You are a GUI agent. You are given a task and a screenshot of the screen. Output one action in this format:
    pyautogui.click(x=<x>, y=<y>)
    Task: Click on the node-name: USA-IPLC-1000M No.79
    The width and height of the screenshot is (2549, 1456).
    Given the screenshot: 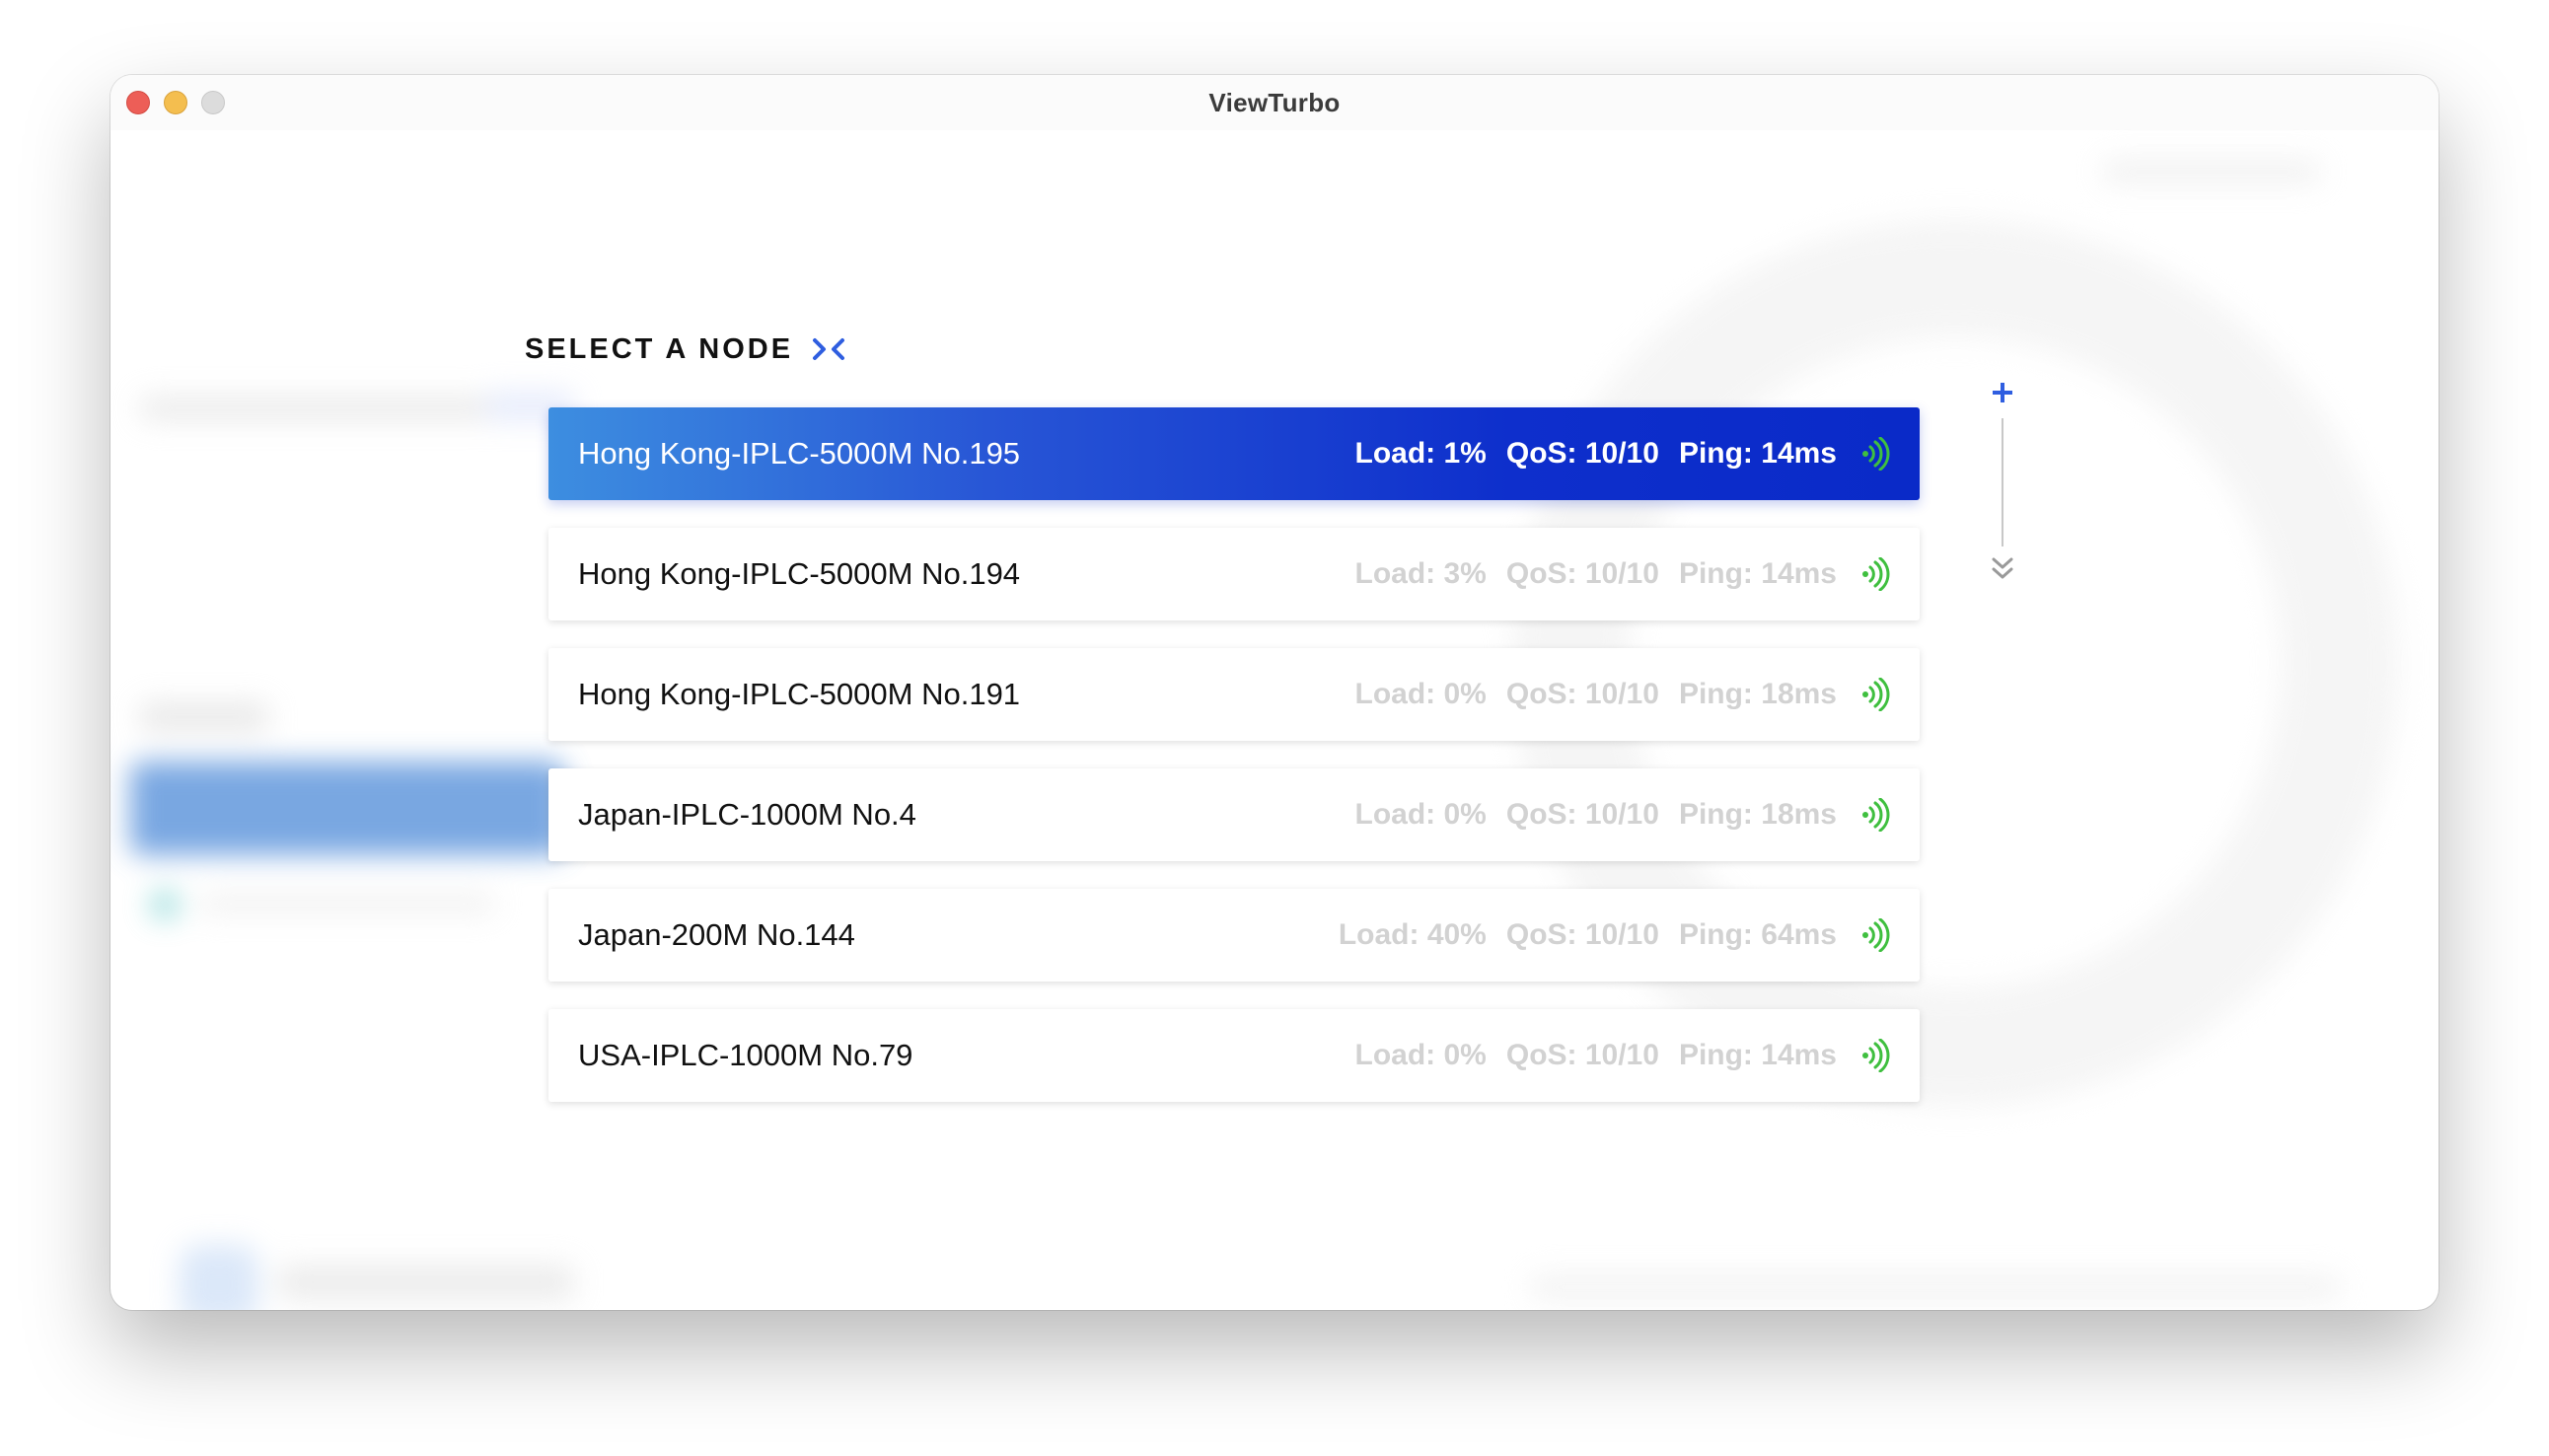 What is the action you would take?
    pyautogui.click(x=745, y=1055)
    